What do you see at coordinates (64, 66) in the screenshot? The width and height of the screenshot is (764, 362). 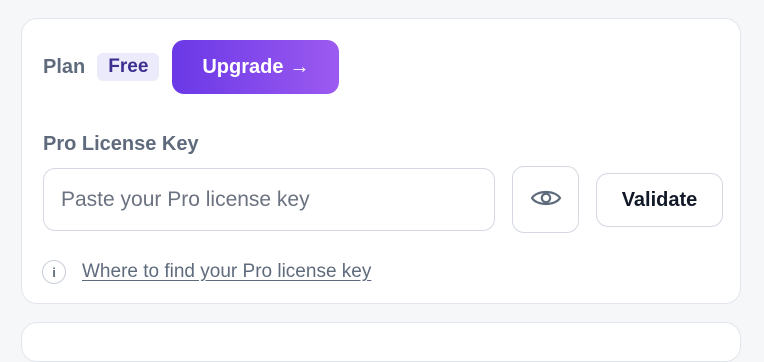 I see `plan-label: Plan` at bounding box center [64, 66].